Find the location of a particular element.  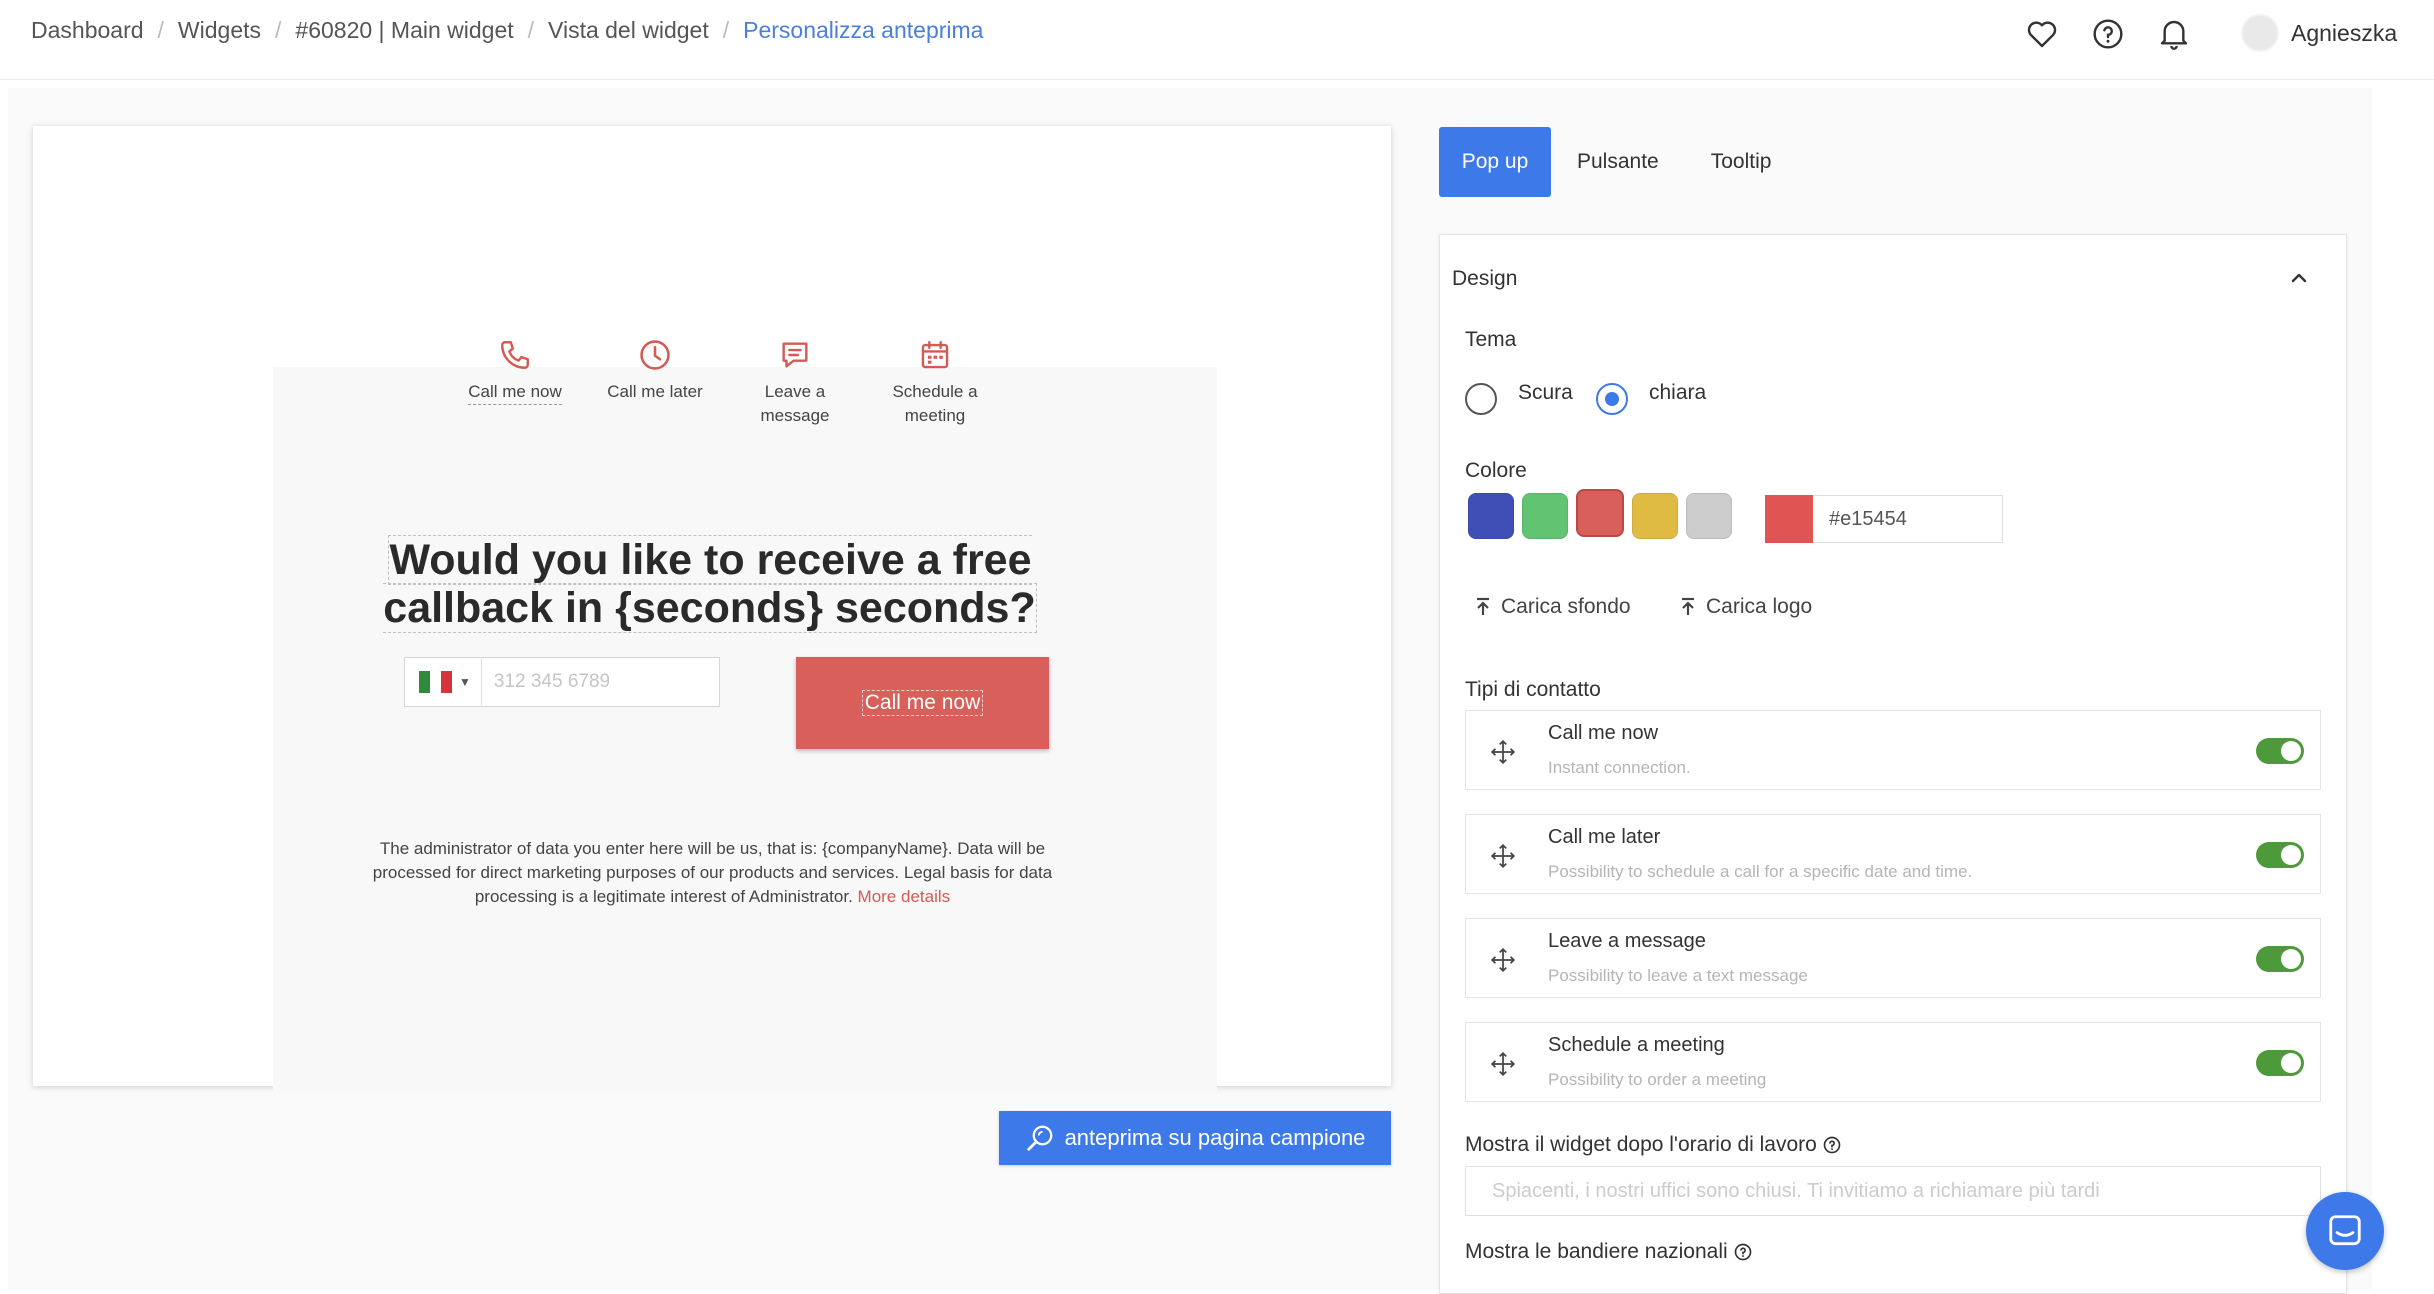

avatar is located at coordinates (2260, 33).